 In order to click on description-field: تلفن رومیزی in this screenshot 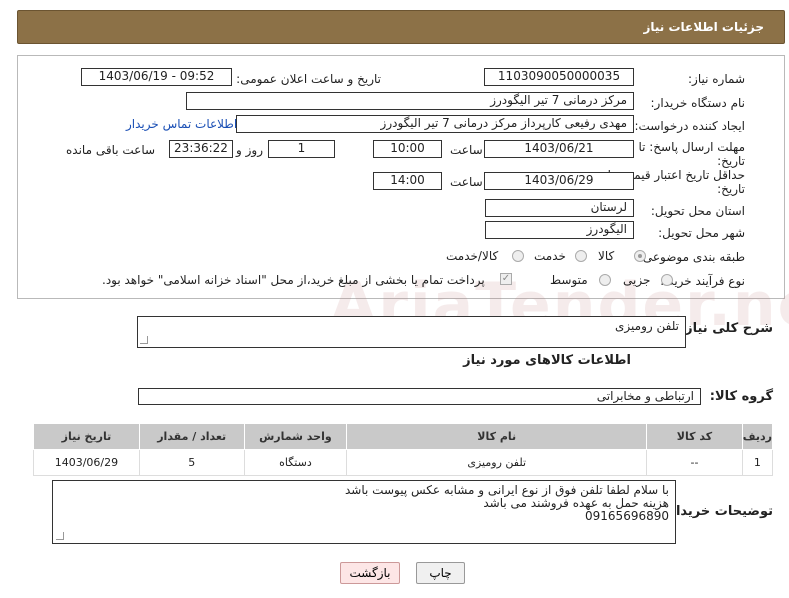, I will do `click(411, 332)`.